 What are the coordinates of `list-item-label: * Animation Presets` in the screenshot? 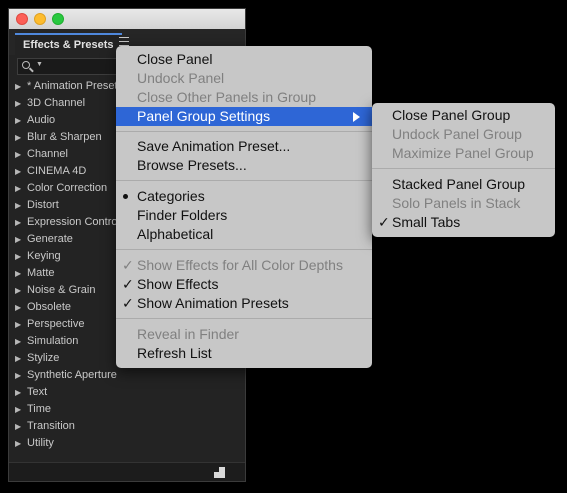 It's located at (75, 86).